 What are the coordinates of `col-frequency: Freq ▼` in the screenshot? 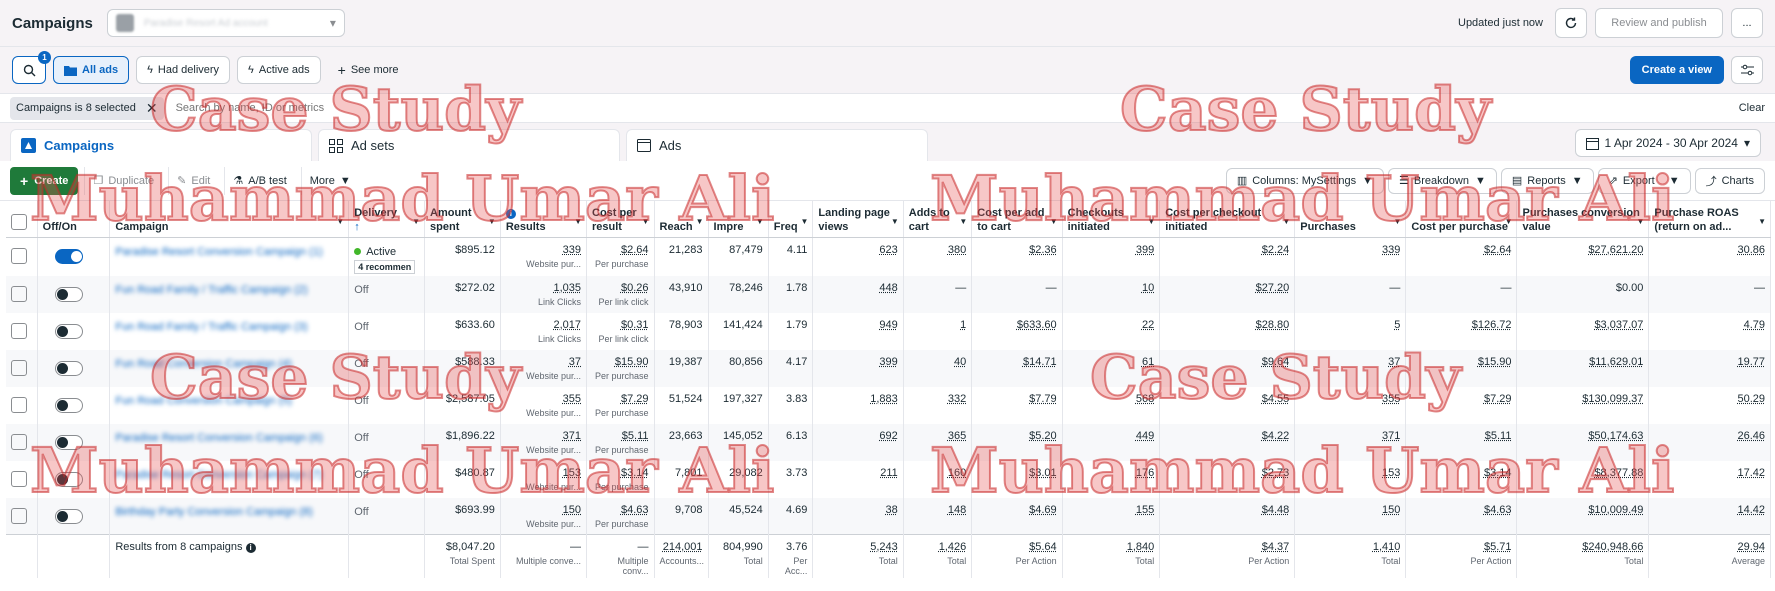 It's located at (791, 219).